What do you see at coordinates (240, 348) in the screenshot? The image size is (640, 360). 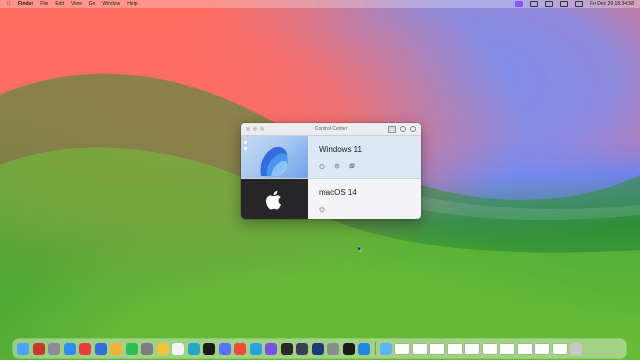 I see `app-icon-red` at bounding box center [240, 348].